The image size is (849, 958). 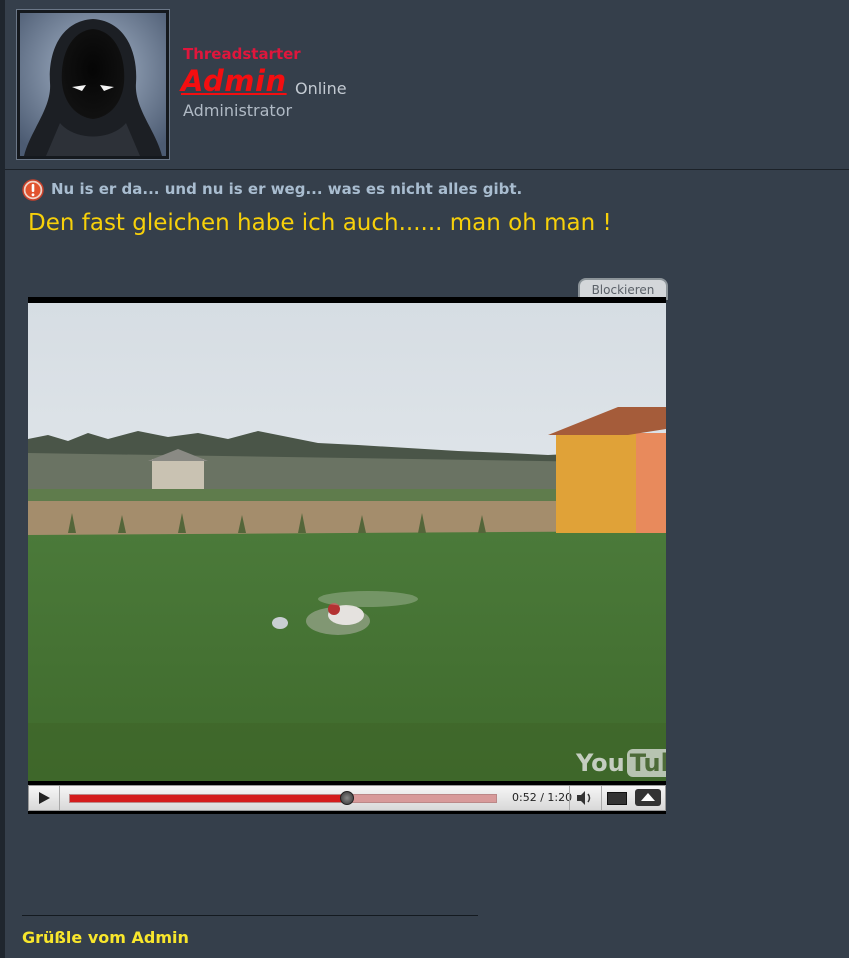 I want to click on hooded-figure-avatar-image, so click(x=93, y=84).